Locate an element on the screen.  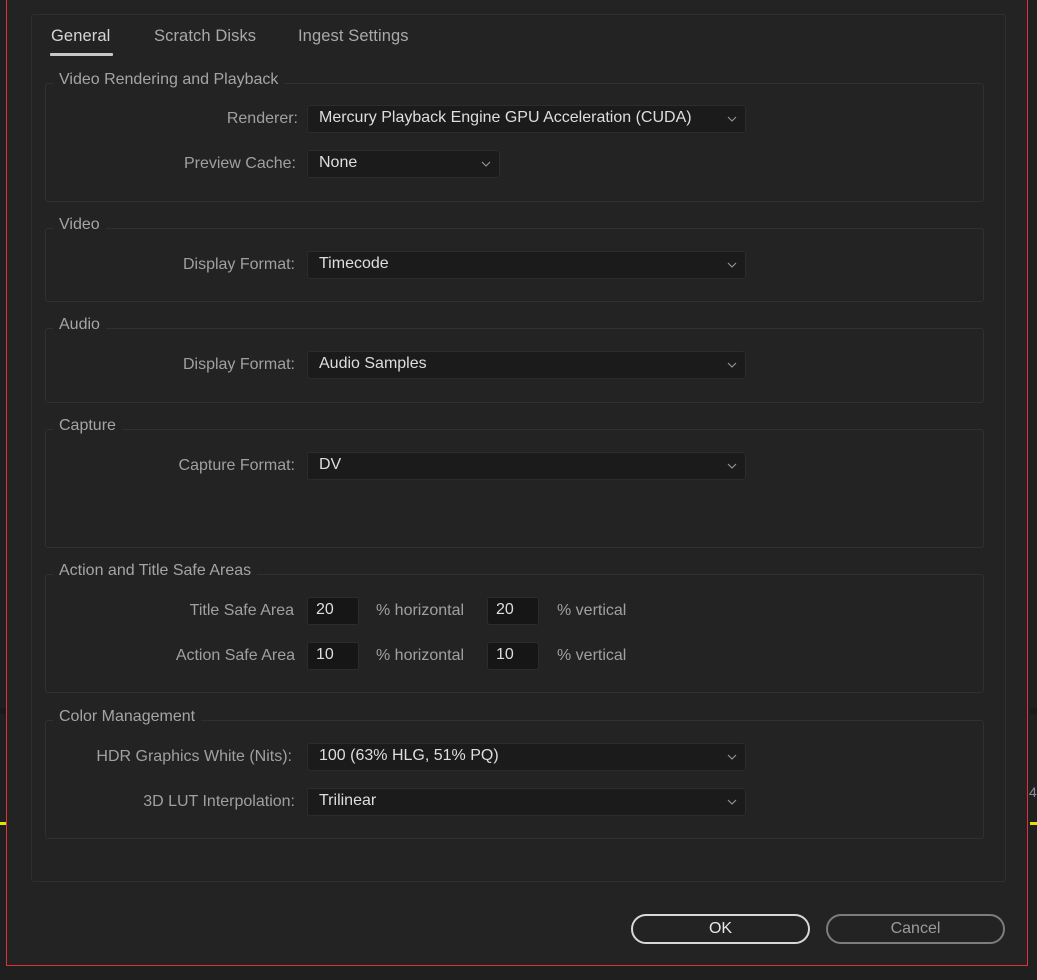
title-safe-horizontal-input: 20 is located at coordinates (333, 611).